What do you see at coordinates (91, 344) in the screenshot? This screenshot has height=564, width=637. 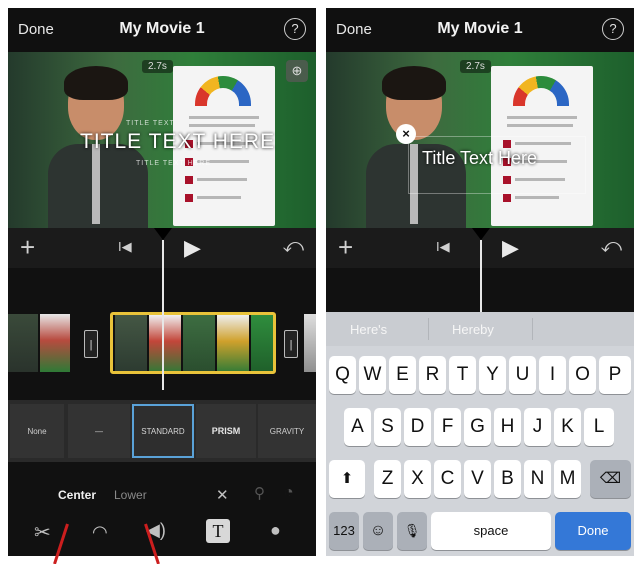 I see `clip-trim-handle-left: |` at bounding box center [91, 344].